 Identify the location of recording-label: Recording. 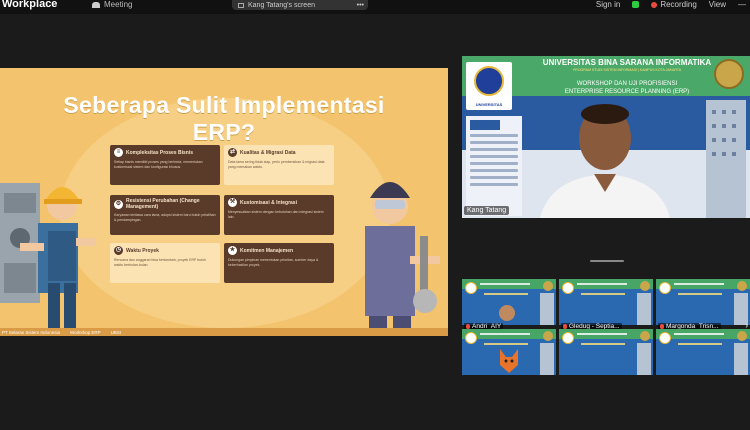
(678, 4).